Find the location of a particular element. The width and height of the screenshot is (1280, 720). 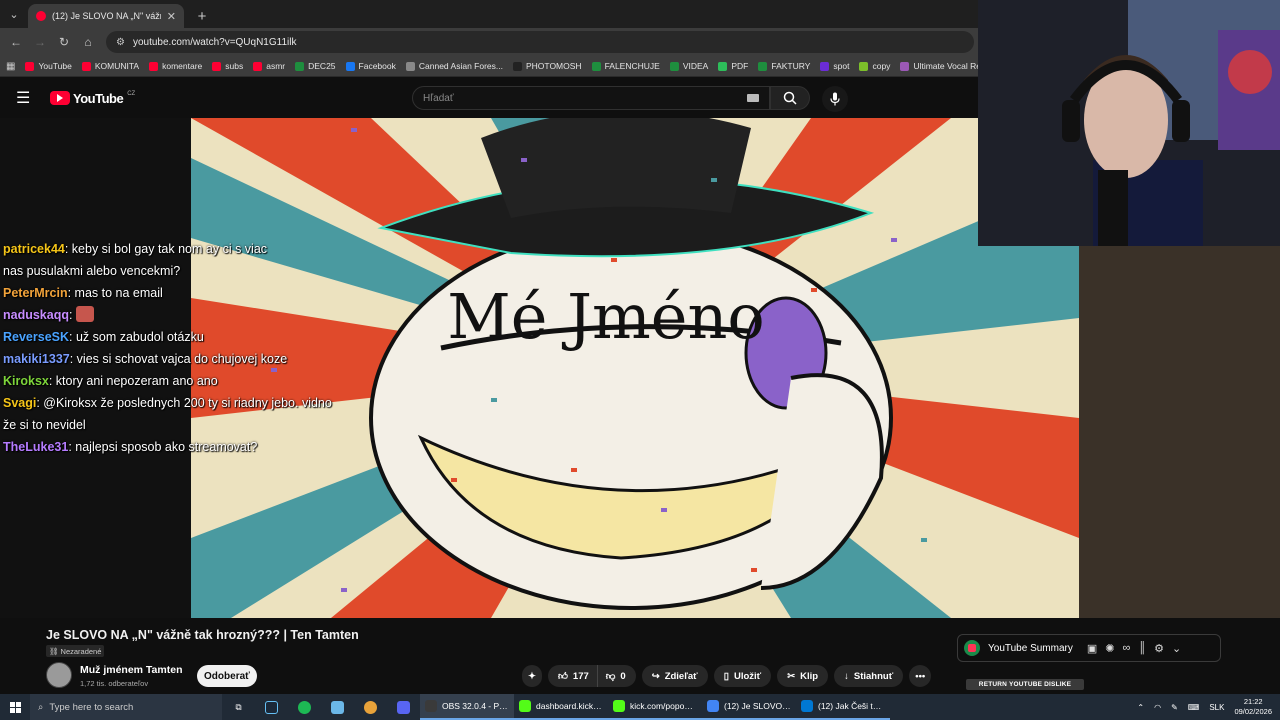

youtube-summary-extension: YouTube Summary ▣ ✺ ∞ ║ ⚙ ⌄ is located at coordinates (1089, 648).